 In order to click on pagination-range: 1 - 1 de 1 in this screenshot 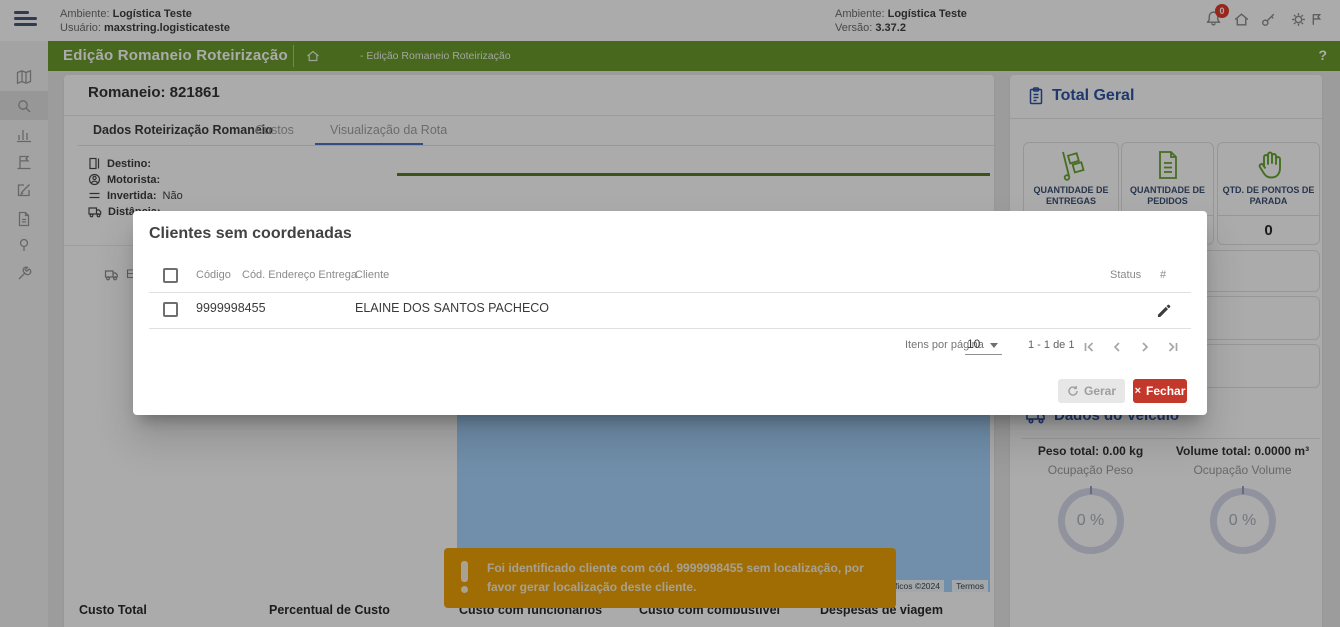, I will do `click(1051, 345)`.